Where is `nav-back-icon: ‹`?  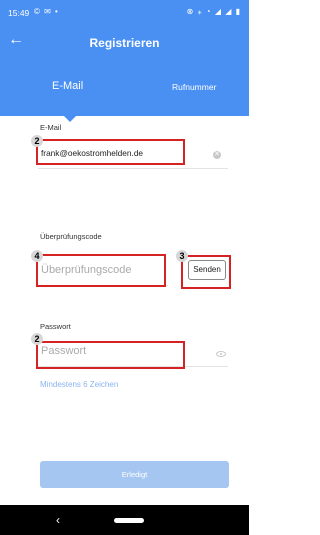
nav-back-icon: ‹ is located at coordinates (58, 520).